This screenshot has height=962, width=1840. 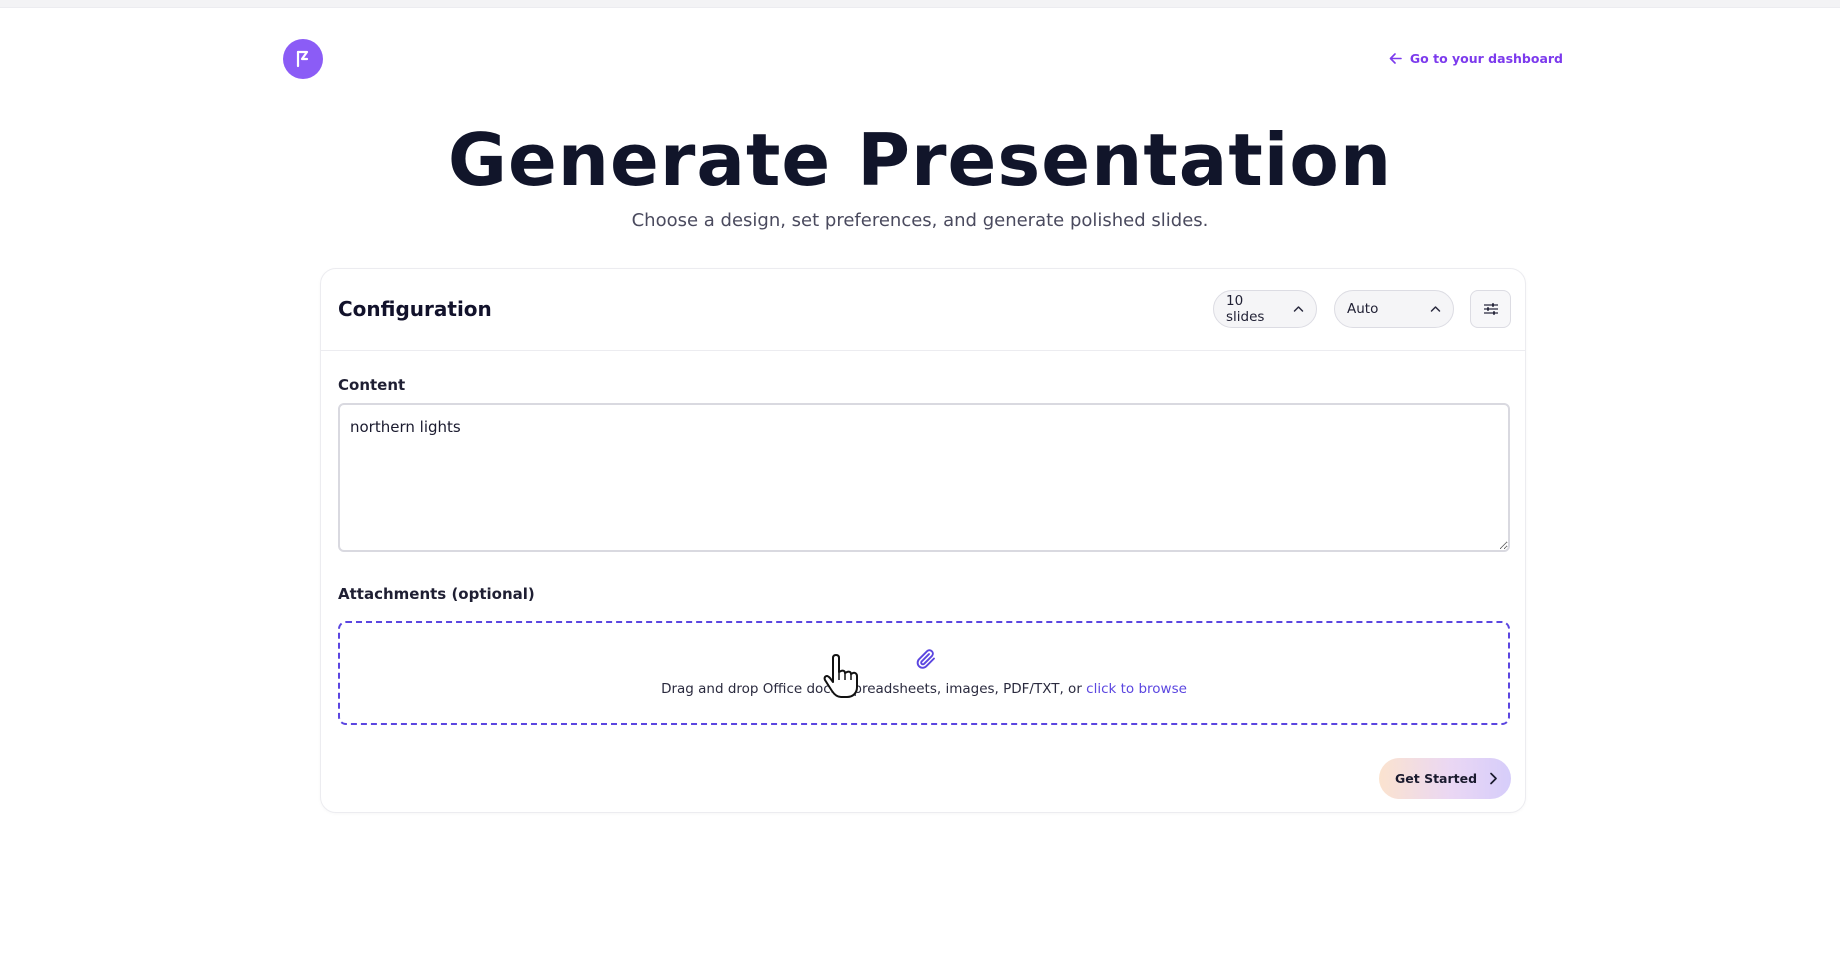 I want to click on page-title: Generate Presentation, so click(x=920, y=160).